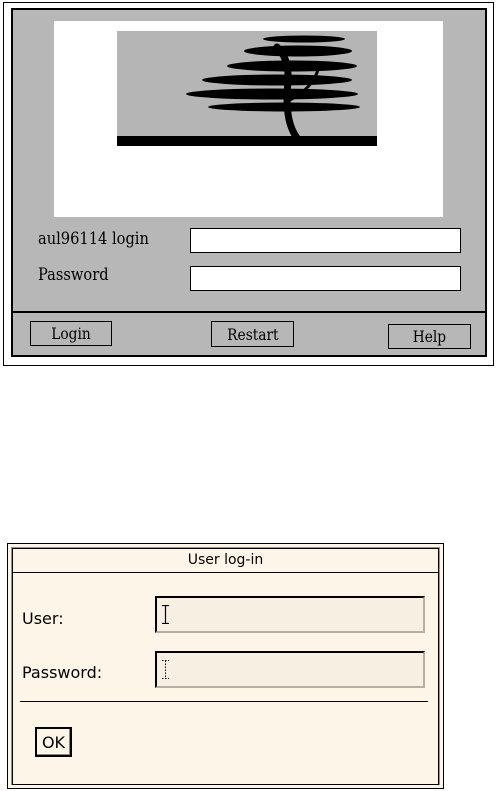 The width and height of the screenshot is (497, 791). I want to click on login-button-label: Login, so click(71, 333).